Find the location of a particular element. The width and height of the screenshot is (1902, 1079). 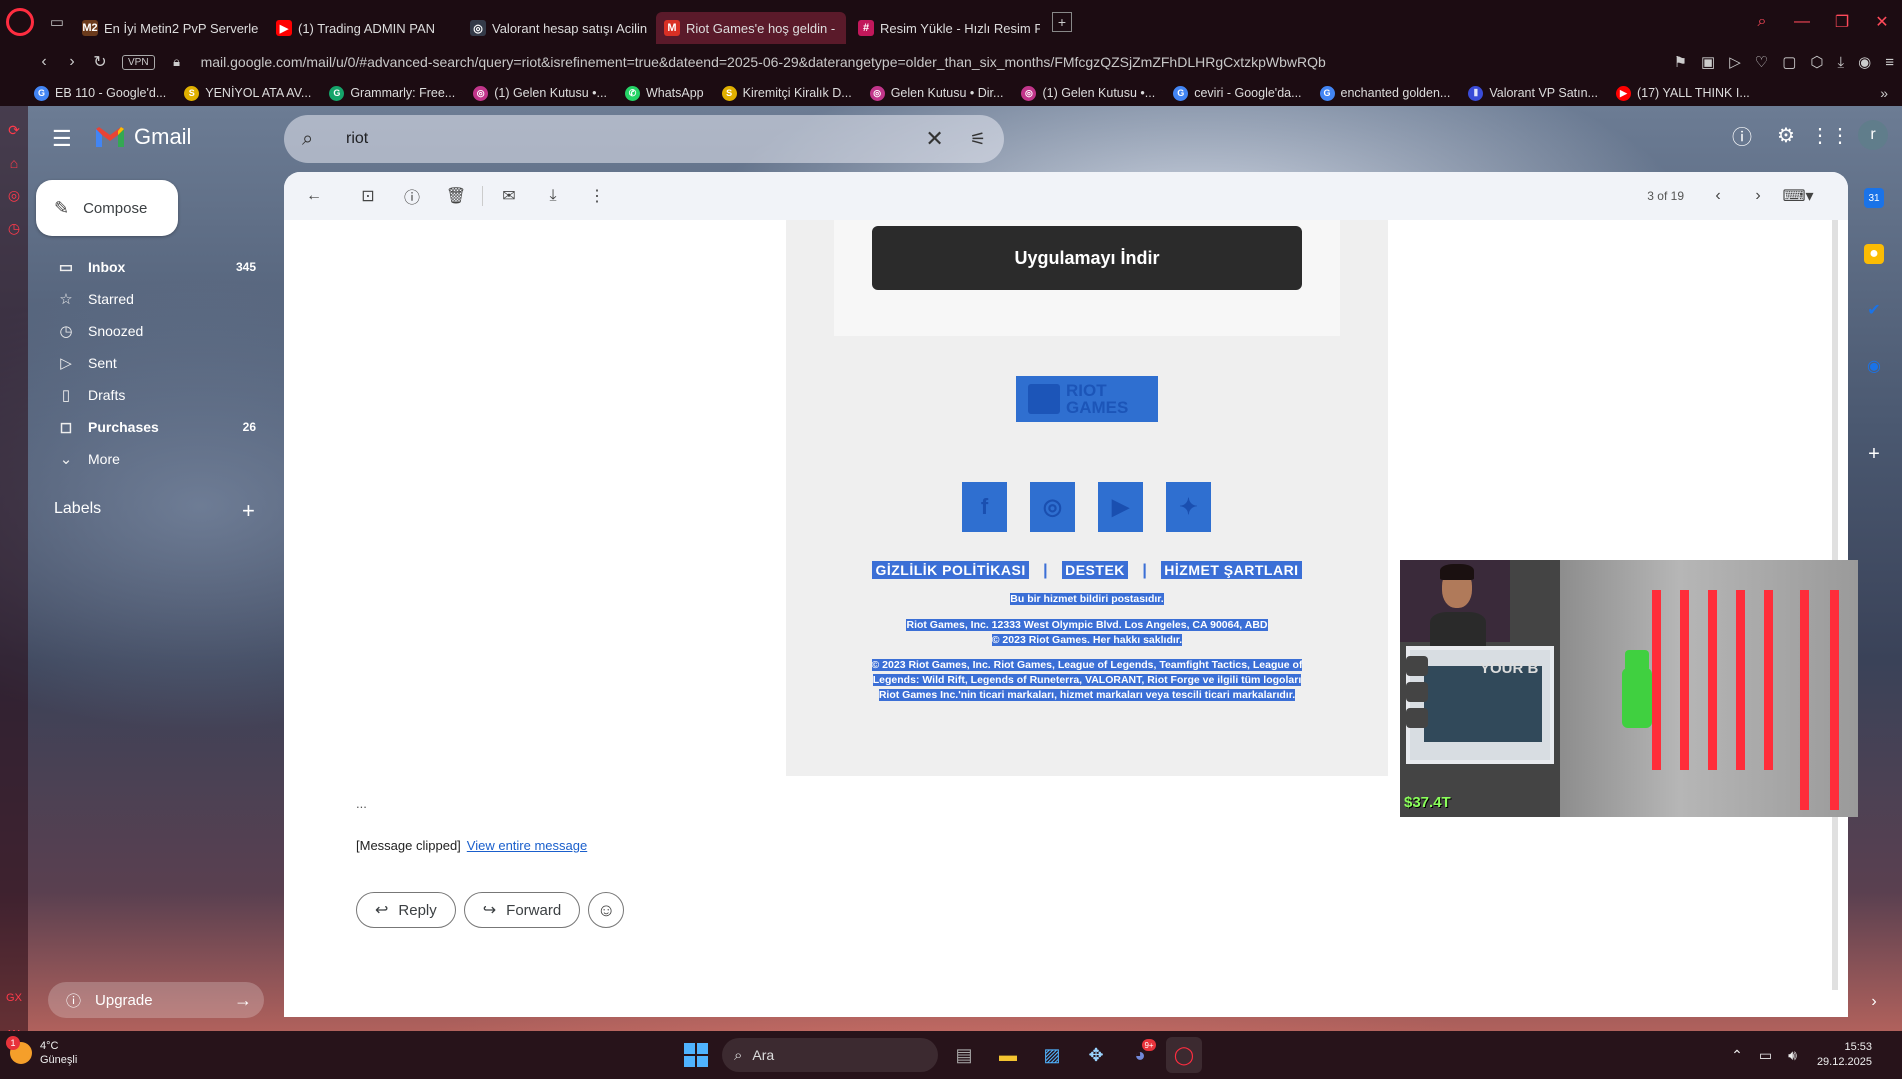

tab-menu-icon: ▭ is located at coordinates (57, 22).